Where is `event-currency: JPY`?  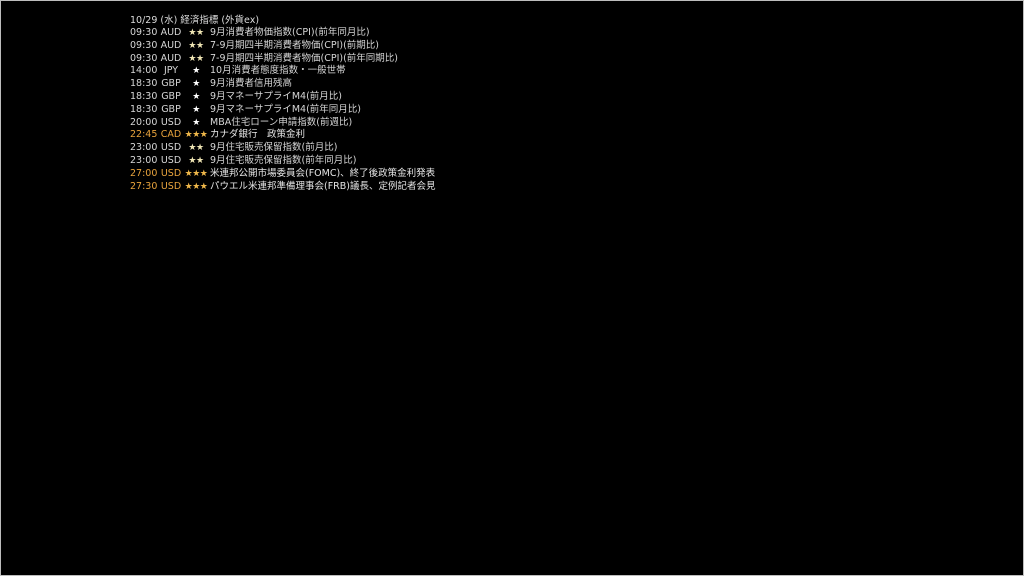 event-currency: JPY is located at coordinates (171, 71).